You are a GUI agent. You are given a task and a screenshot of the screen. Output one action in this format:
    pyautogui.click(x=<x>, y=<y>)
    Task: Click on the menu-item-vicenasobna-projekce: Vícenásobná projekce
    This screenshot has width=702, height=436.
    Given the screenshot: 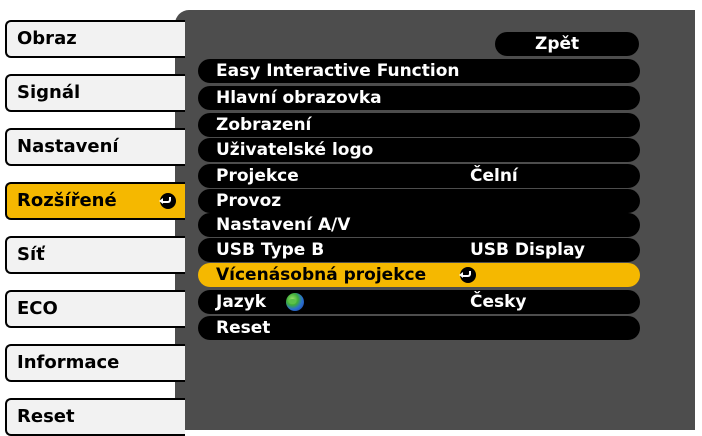 What is the action you would take?
    pyautogui.click(x=419, y=275)
    